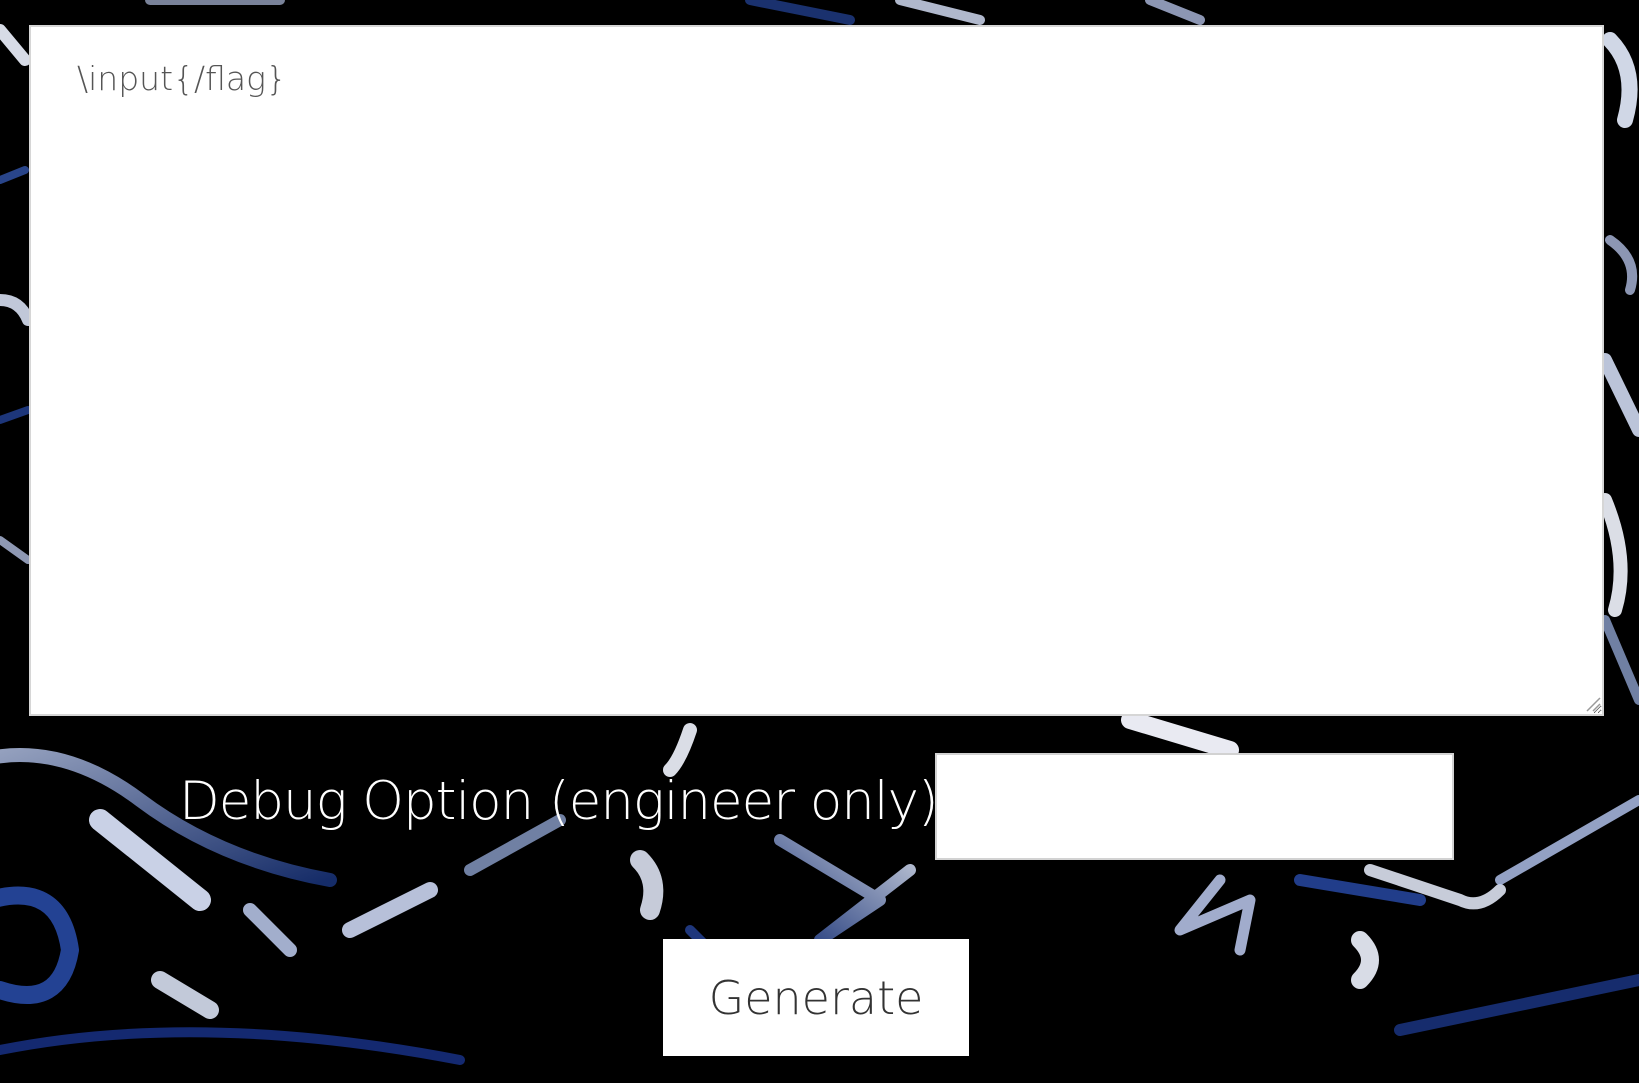  Describe the element at coordinates (559, 801) in the screenshot. I see `debug-option-label: Debug Option (engineer only)` at that location.